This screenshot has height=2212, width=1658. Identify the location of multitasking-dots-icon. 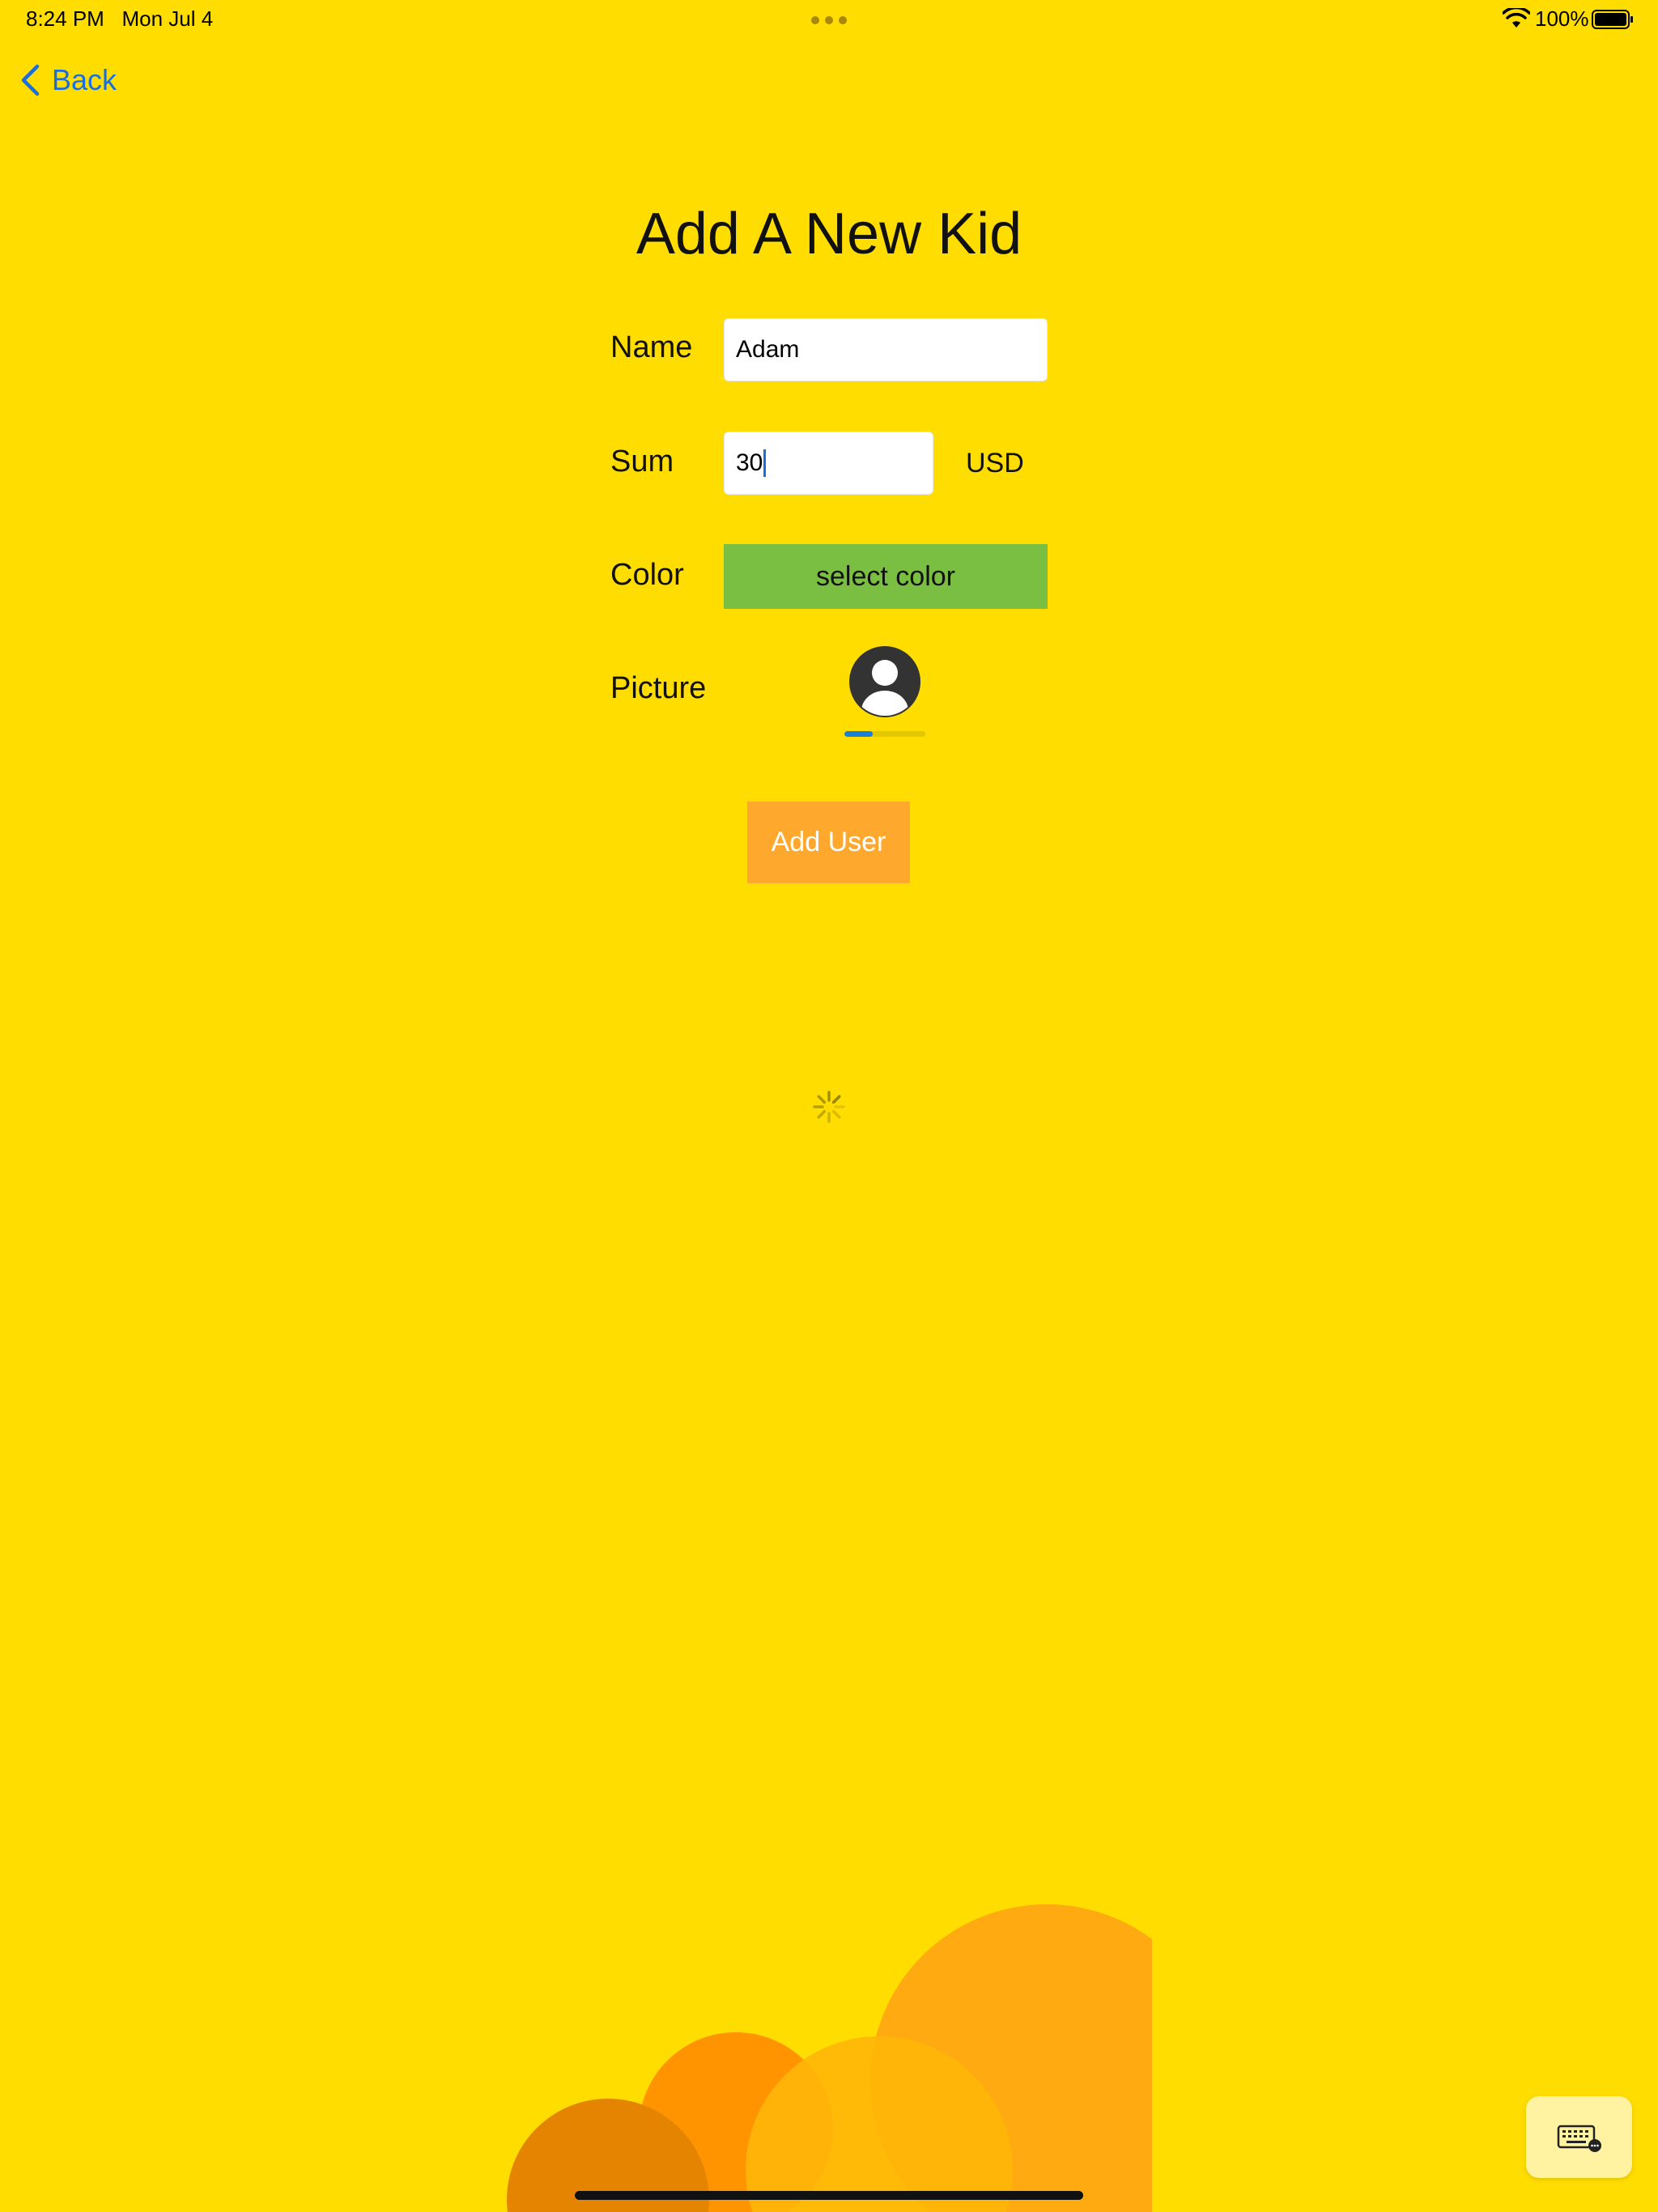
(829, 20).